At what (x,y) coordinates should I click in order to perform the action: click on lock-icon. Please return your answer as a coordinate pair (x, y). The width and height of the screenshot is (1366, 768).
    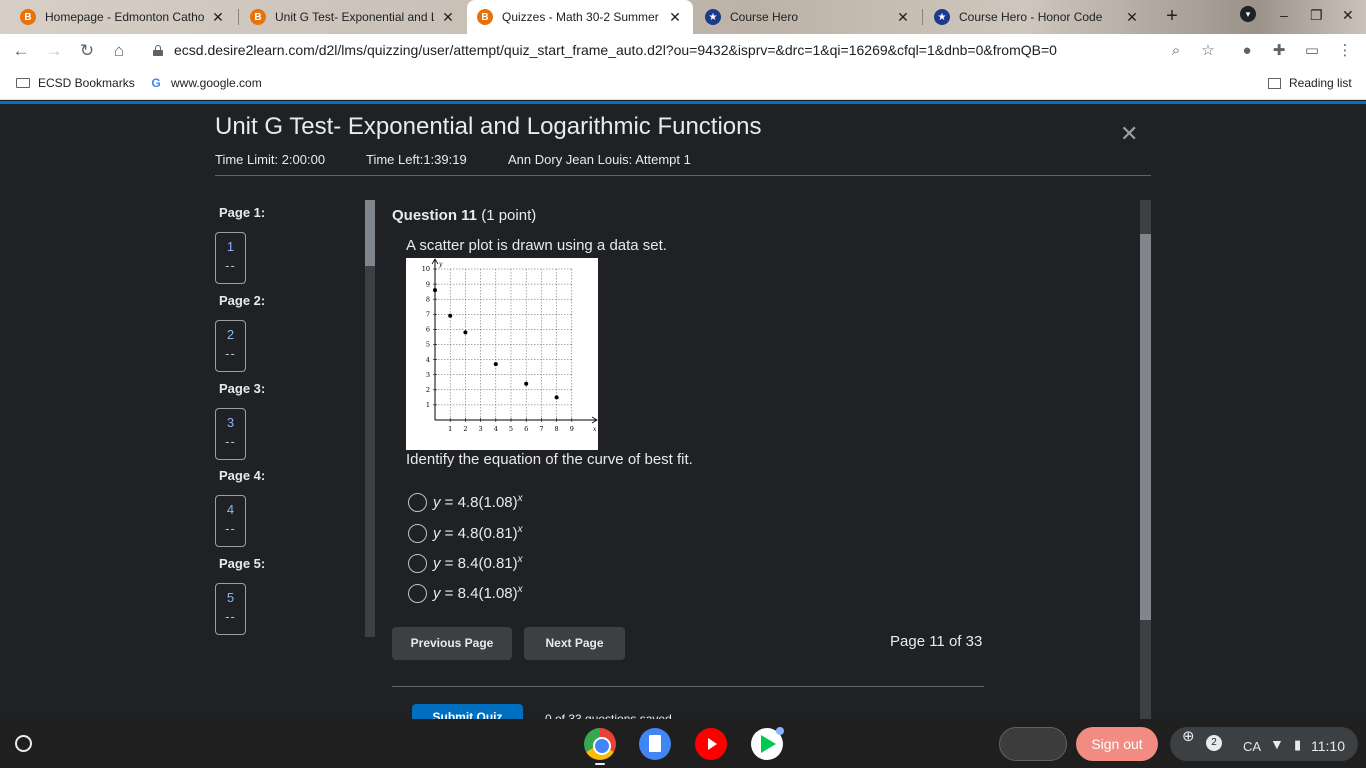
    Looking at the image, I should click on (158, 50).